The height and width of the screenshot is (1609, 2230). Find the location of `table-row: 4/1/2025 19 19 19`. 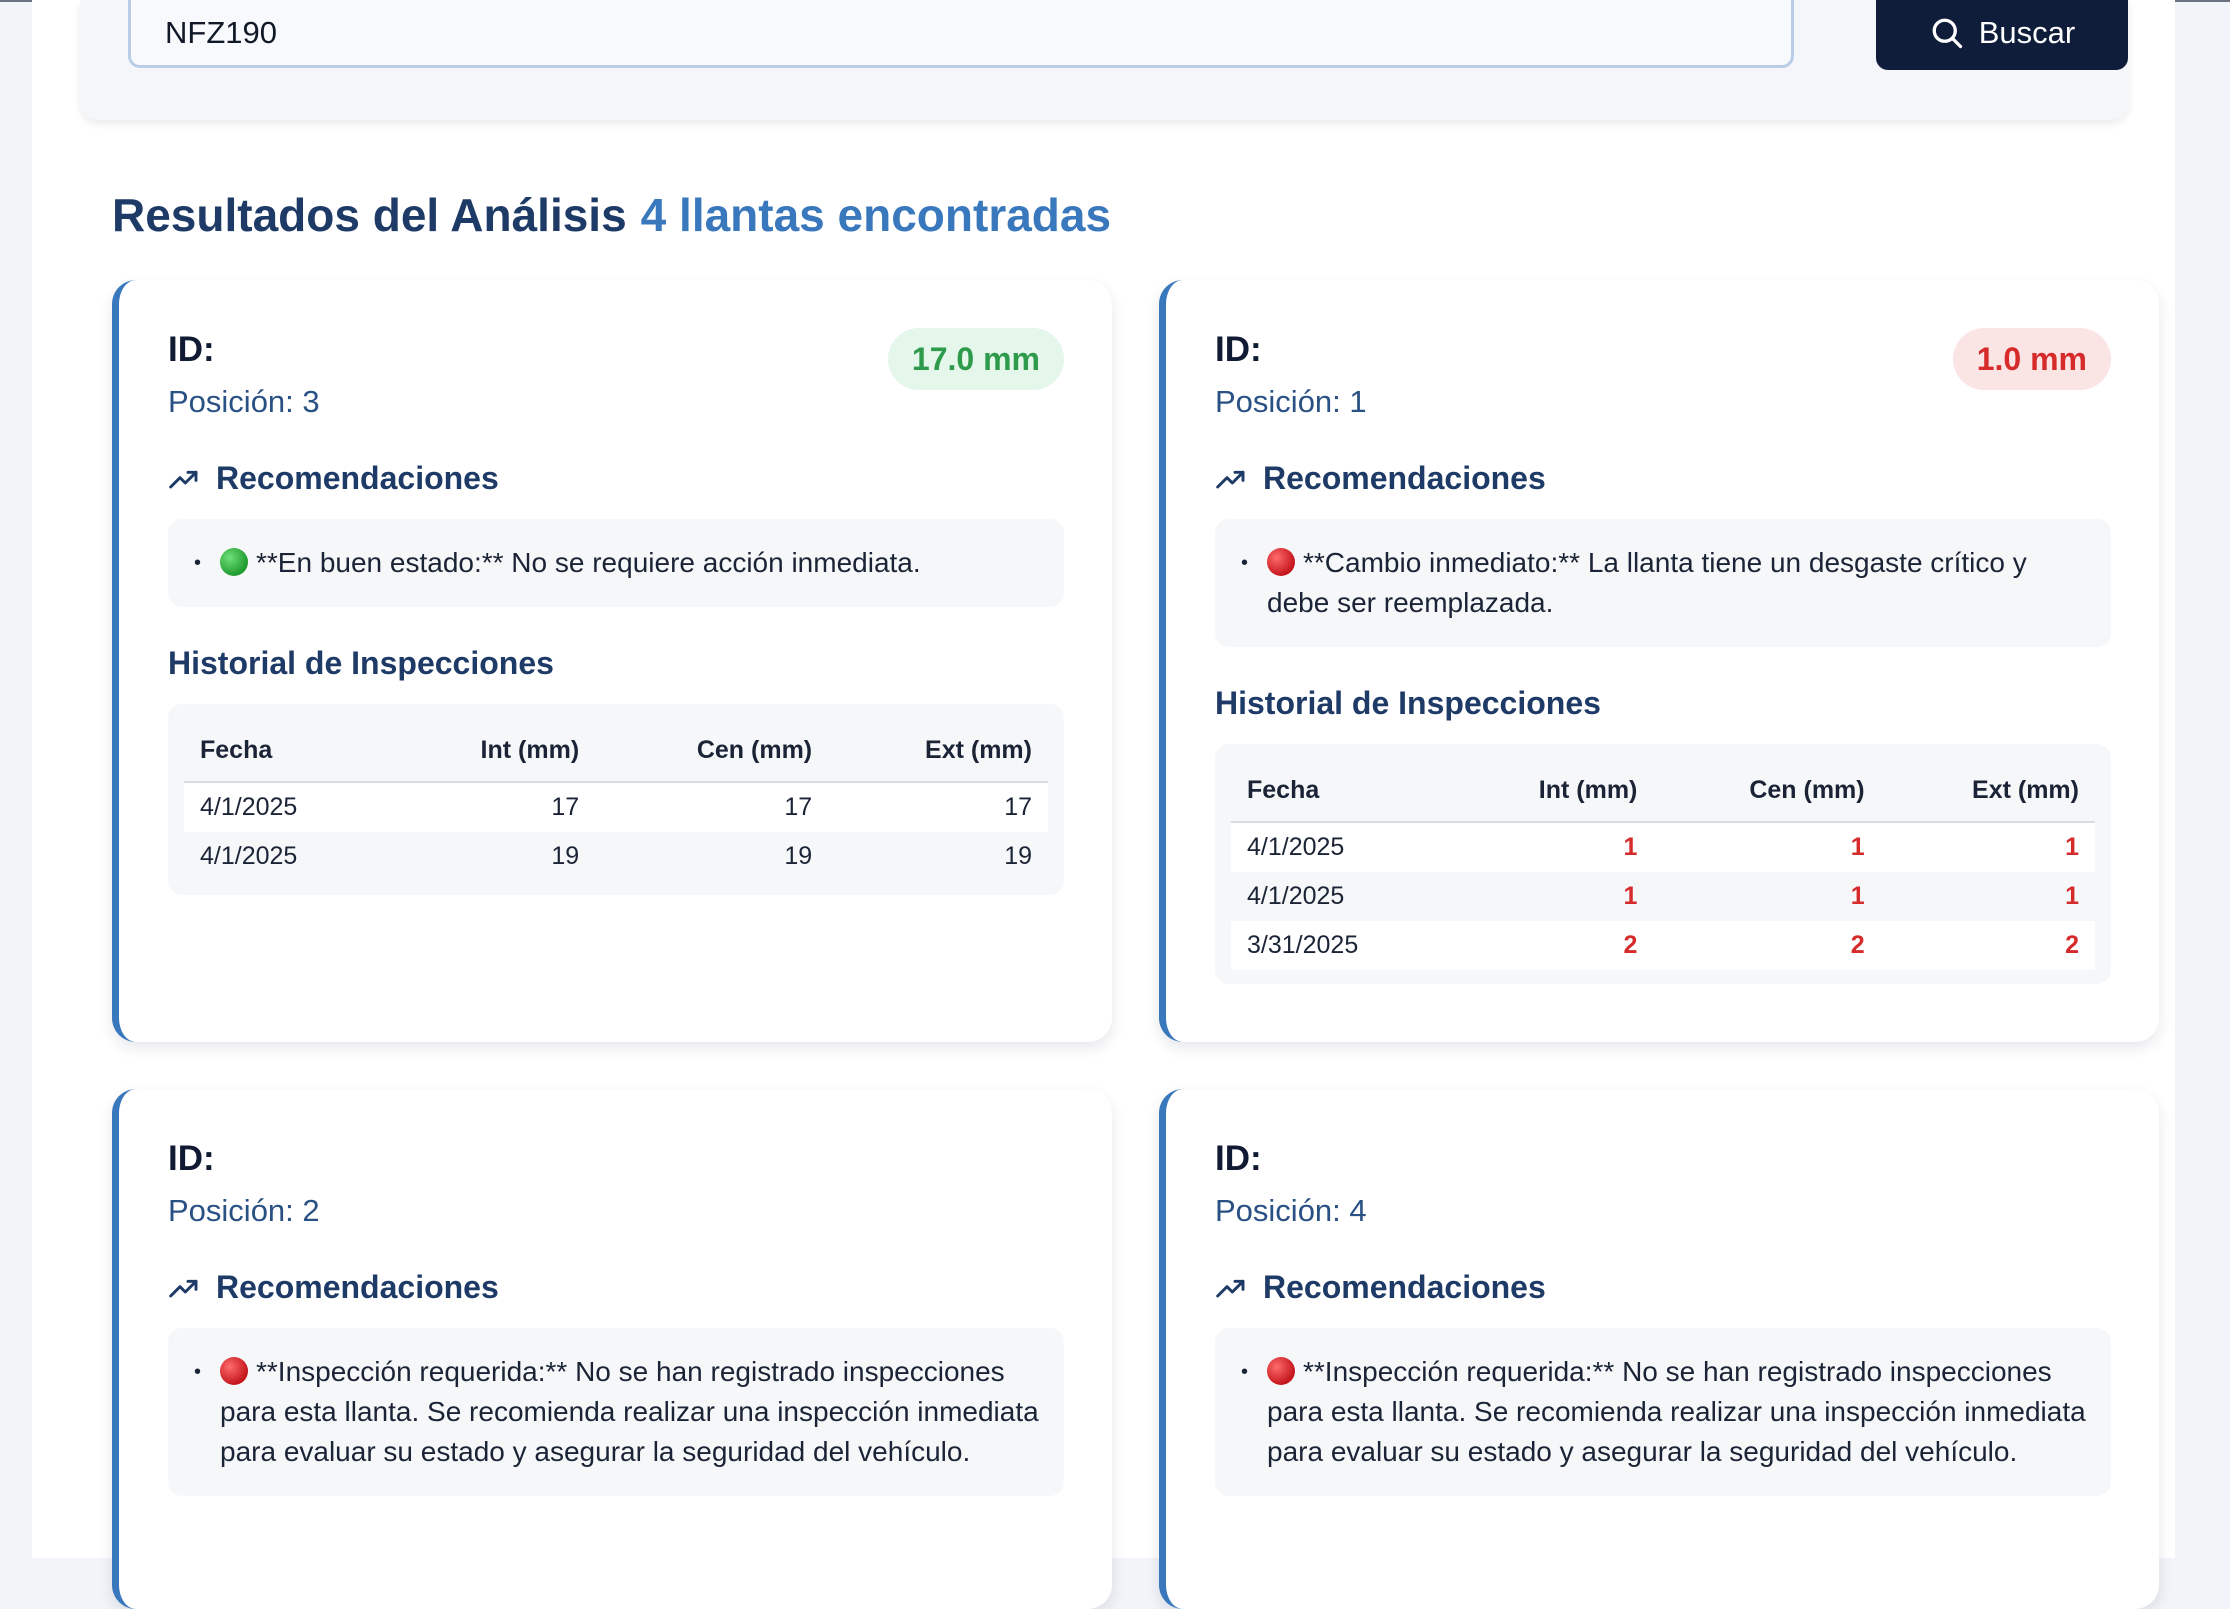

table-row: 4/1/2025 19 19 19 is located at coordinates (616, 856).